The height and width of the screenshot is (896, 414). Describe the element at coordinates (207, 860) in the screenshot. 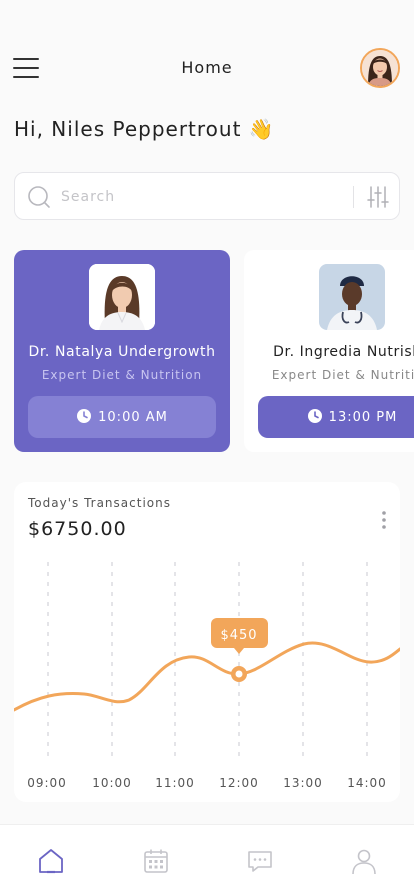

I see `bottom-tab-bar` at that location.